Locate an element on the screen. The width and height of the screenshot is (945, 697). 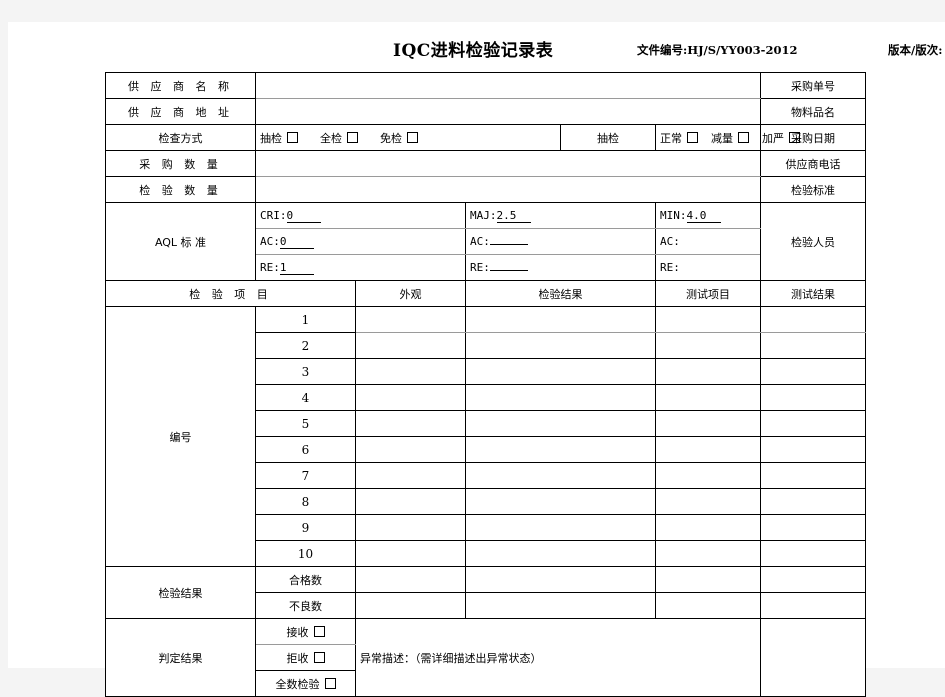
aql-ac-min: AC: is located at coordinates (708, 241).